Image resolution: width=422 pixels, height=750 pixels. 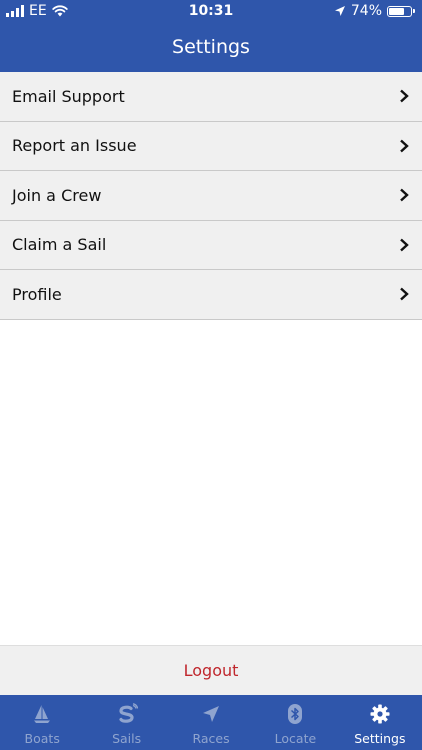 I want to click on header-bar: EE 10:31 74% Settings, so click(x=211, y=36).